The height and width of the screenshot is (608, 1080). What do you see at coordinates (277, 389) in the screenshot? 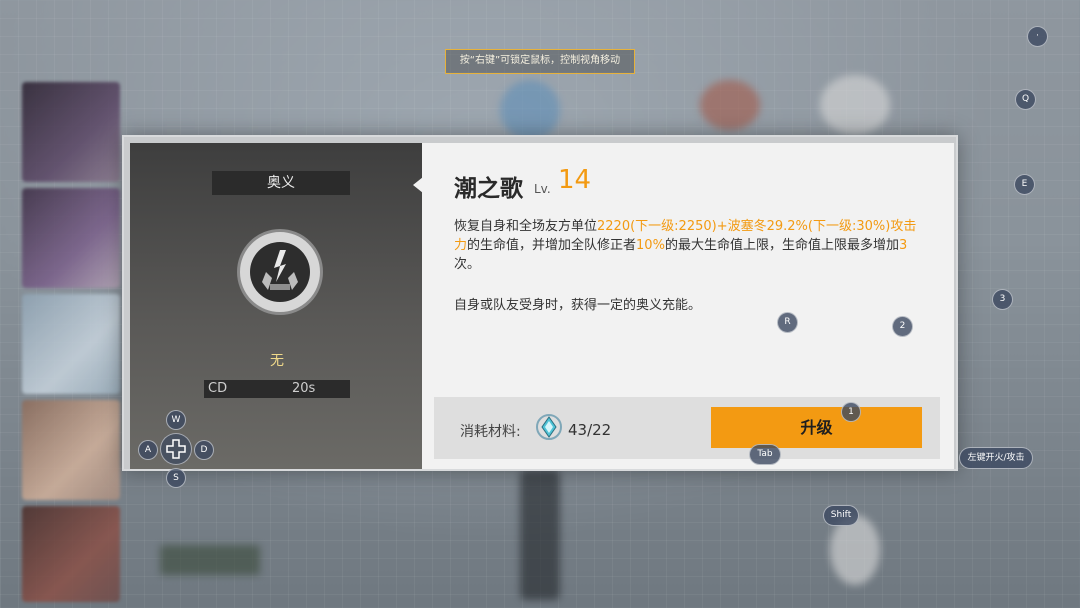
I see `cooldown-bar: CD 20s` at bounding box center [277, 389].